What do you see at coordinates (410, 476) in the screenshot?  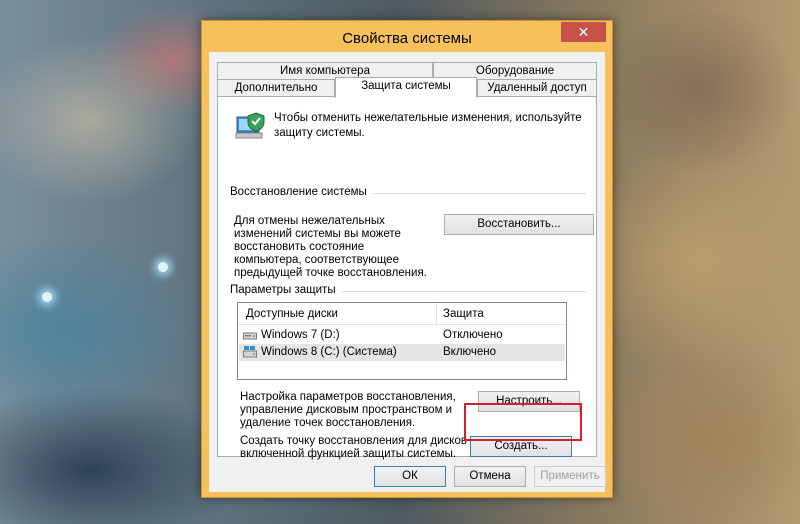 I see `ok-button: ОК` at bounding box center [410, 476].